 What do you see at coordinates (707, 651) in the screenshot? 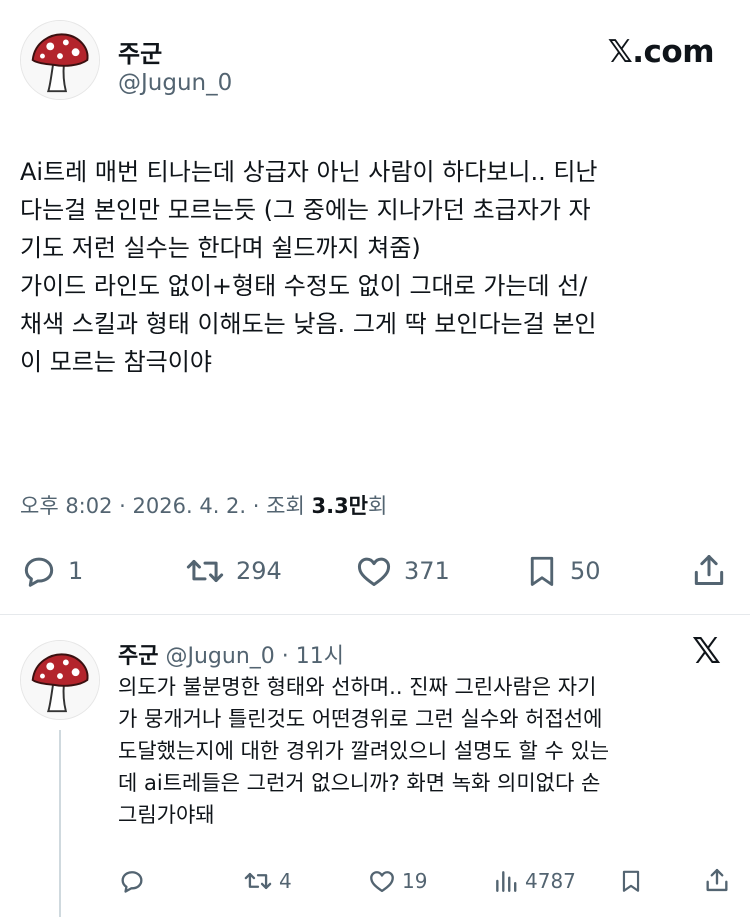
I see `x-logo-icon: 𝕏` at bounding box center [707, 651].